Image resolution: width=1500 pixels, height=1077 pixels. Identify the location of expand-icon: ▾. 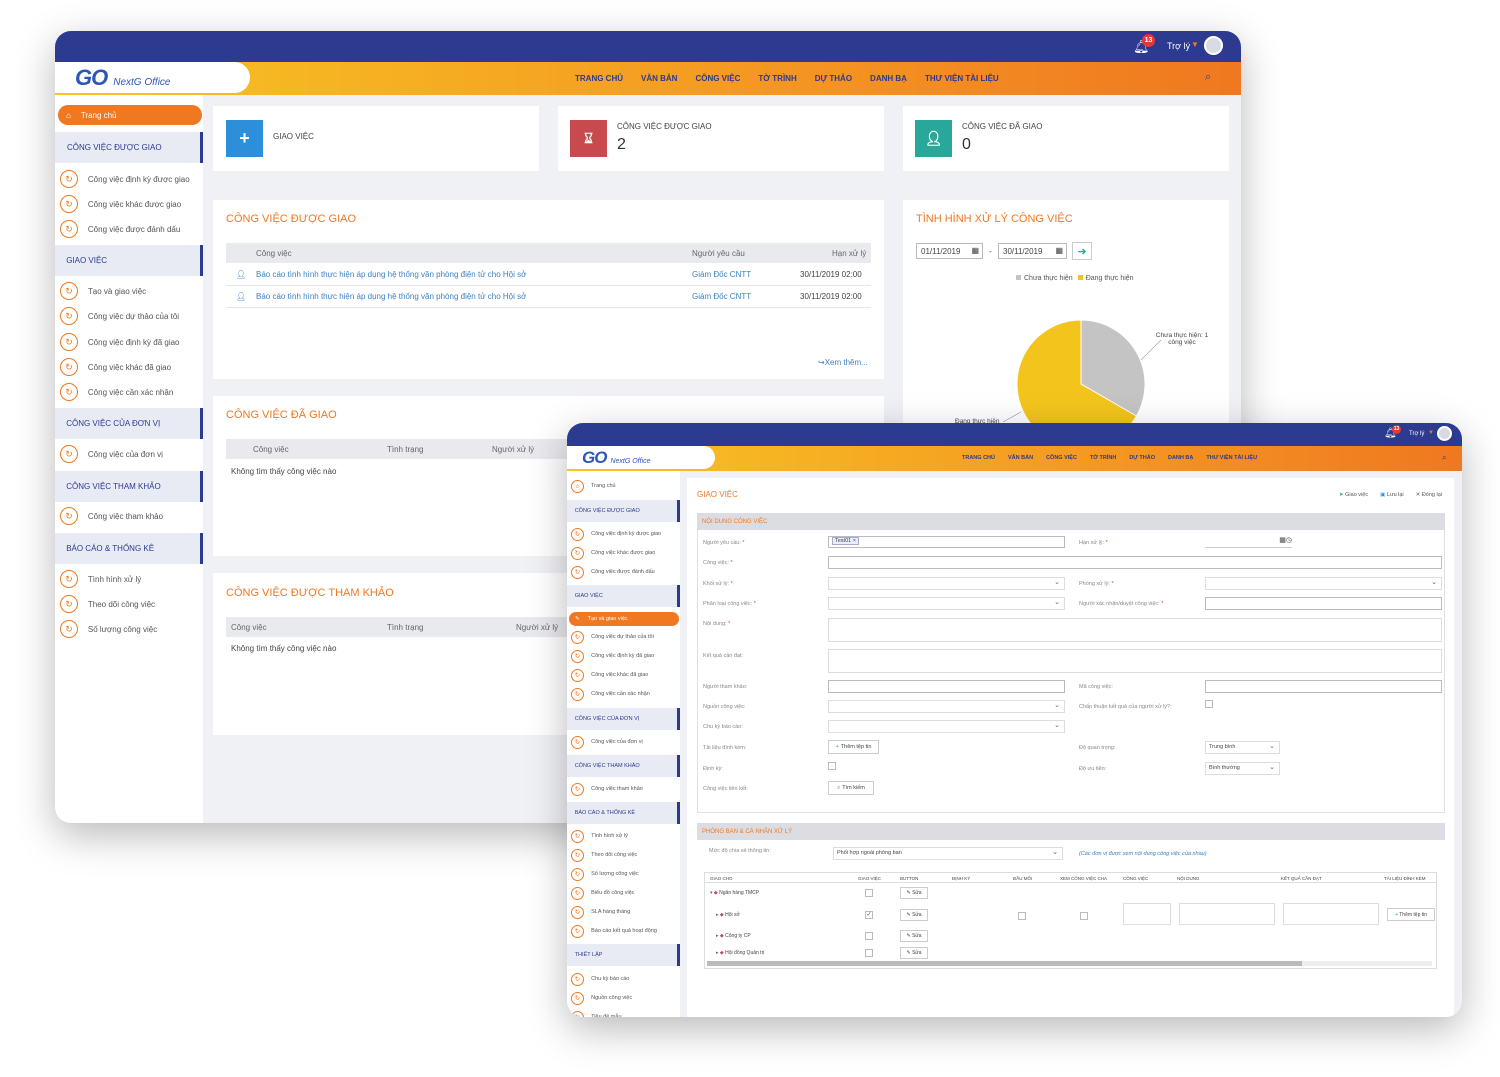
(711, 893).